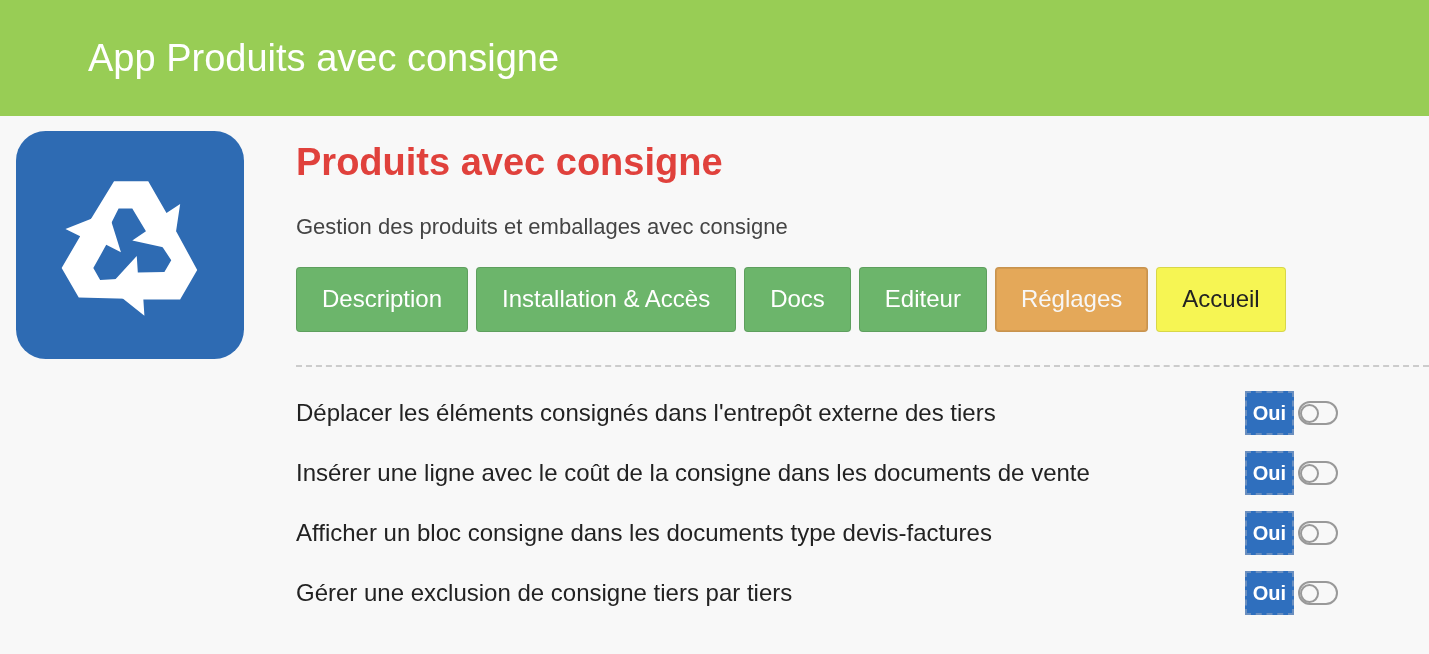  What do you see at coordinates (644, 532) in the screenshot?
I see `setting-label: Afficher un bloc consigne dans les documents type devis-factures` at bounding box center [644, 532].